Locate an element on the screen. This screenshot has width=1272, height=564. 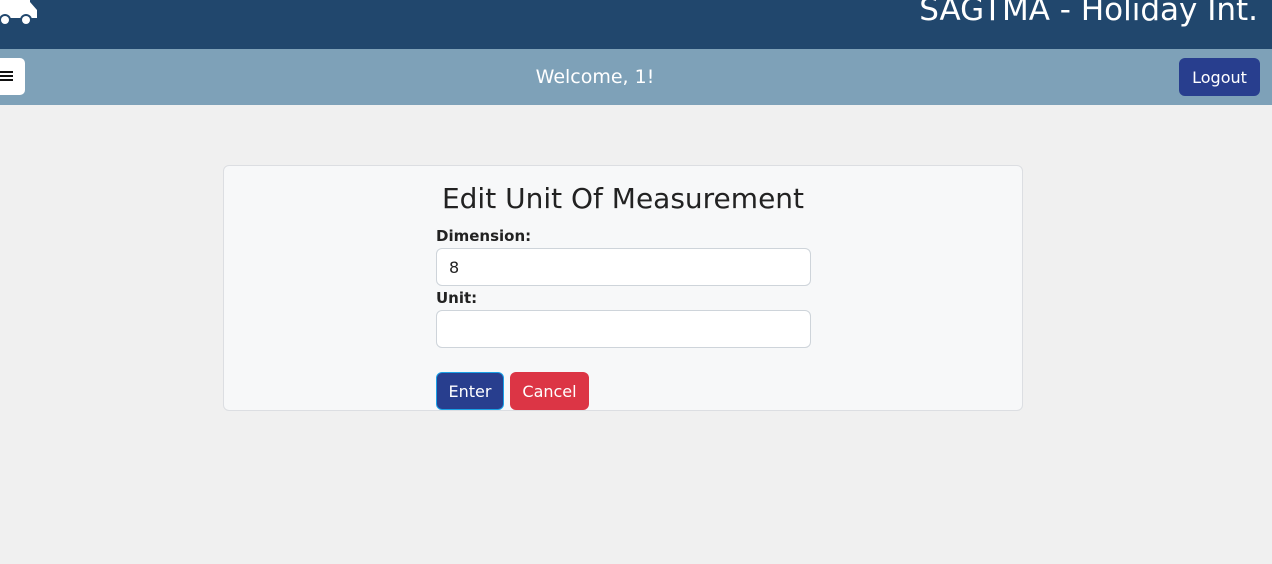
enter-button: Enter is located at coordinates (470, 391).